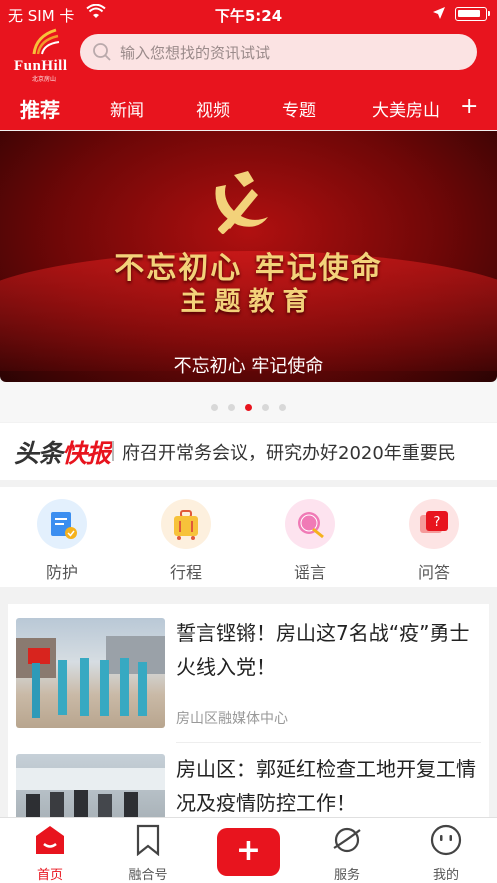  Describe the element at coordinates (408, 108) in the screenshot. I see `tab-fangshan: 大美房山` at that location.